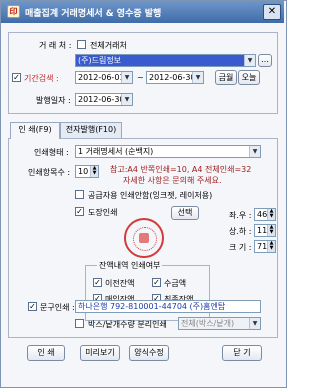  I want to click on issue-date-value: 2012-06-30, so click(101, 99).